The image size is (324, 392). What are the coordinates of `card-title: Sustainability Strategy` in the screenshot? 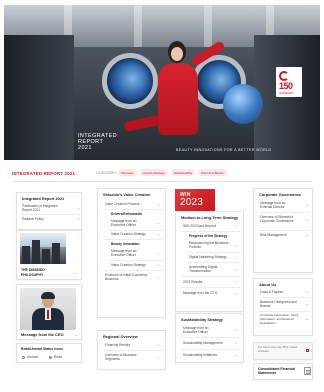 It's located at (202, 319).